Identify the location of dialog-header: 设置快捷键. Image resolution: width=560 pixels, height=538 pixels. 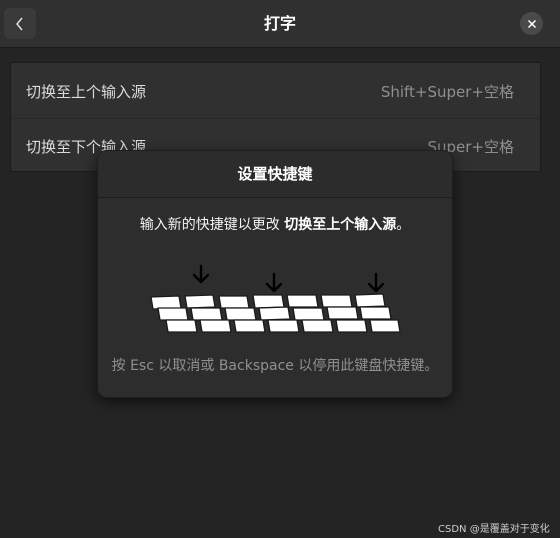
(275, 174).